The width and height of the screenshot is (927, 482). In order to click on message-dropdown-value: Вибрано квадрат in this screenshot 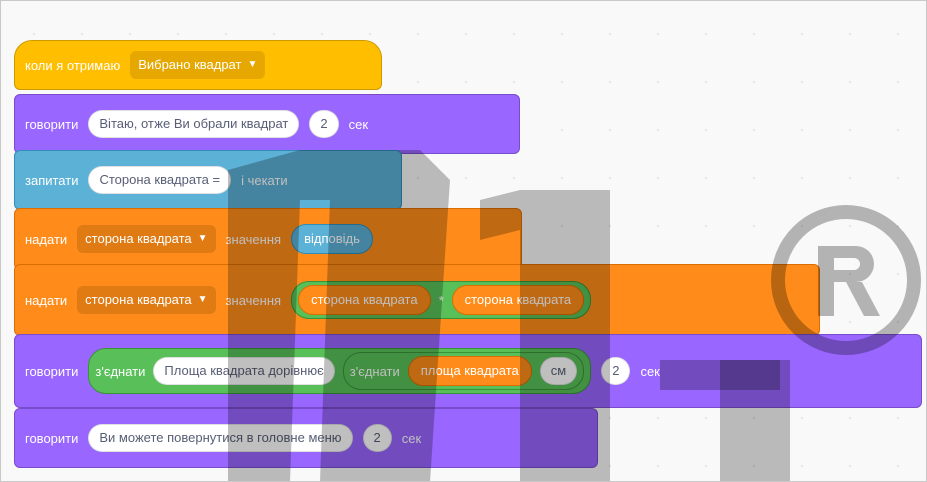, I will do `click(190, 64)`.